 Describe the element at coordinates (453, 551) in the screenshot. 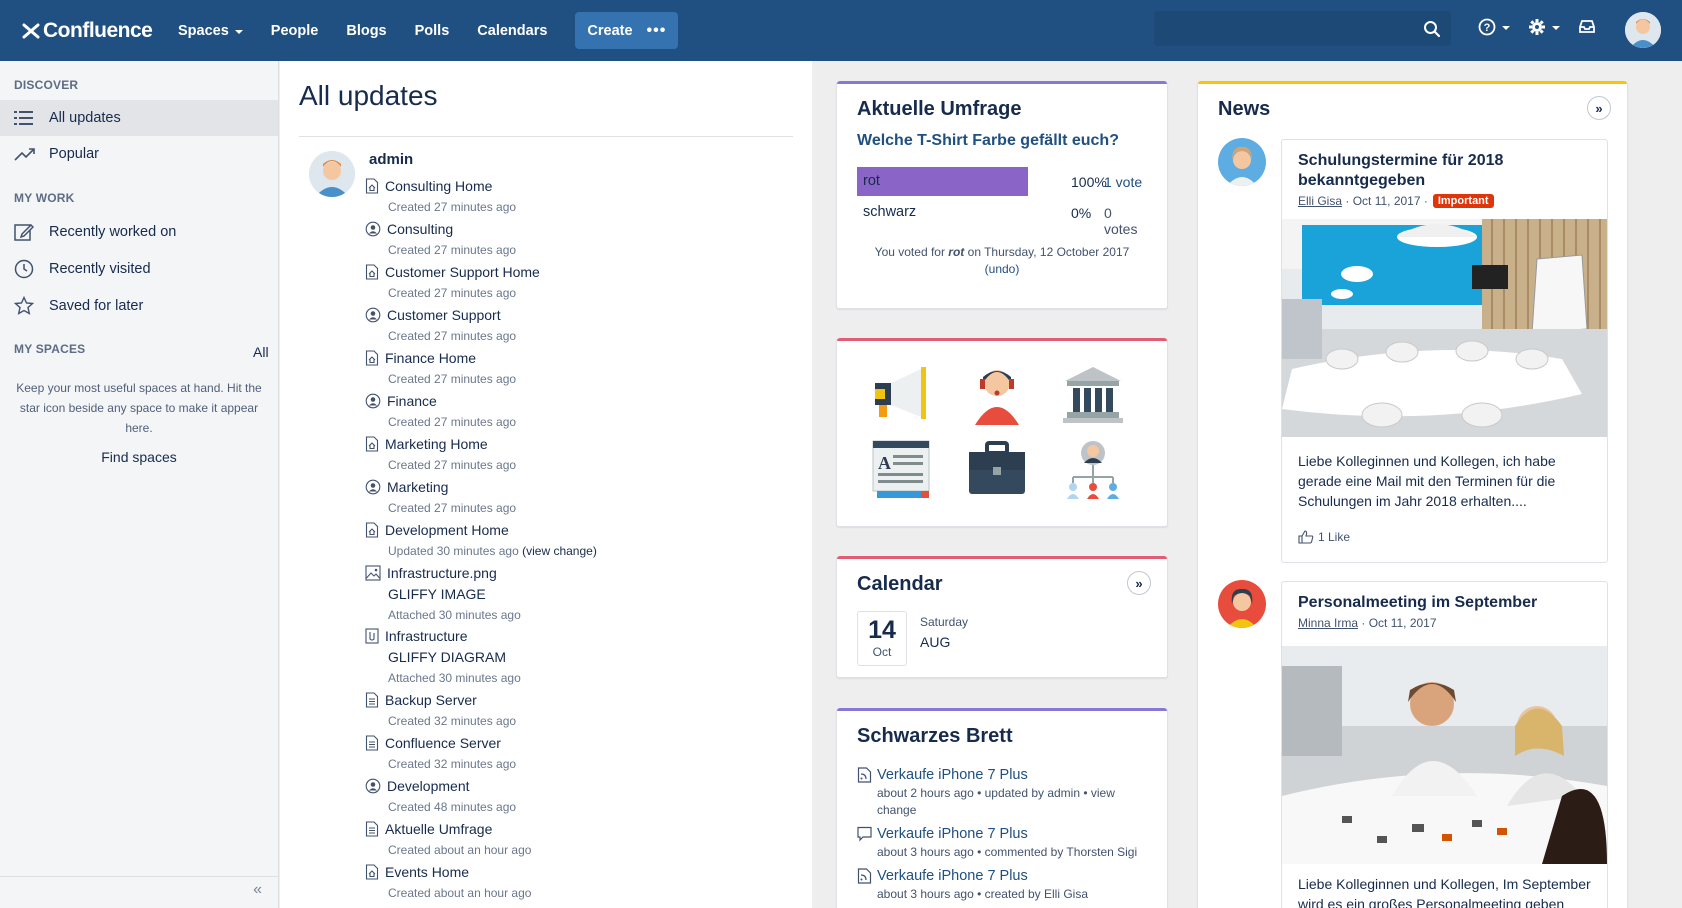

I see `feed-item-meta-text: Updated 30 minutes ago` at that location.